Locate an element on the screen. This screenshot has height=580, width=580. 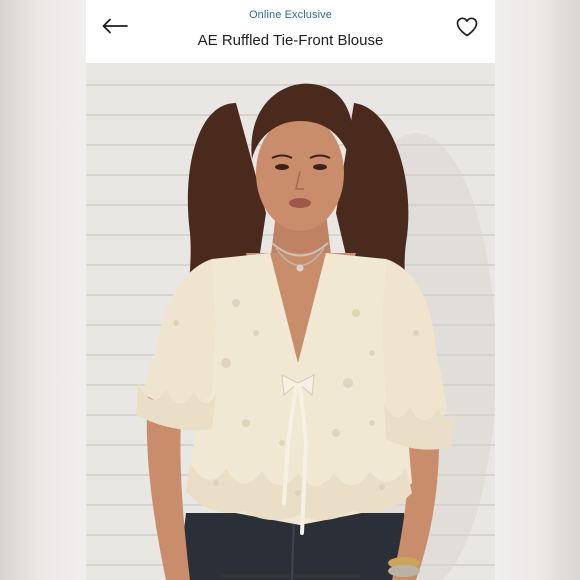
favorite-button is located at coordinates (467, 27).